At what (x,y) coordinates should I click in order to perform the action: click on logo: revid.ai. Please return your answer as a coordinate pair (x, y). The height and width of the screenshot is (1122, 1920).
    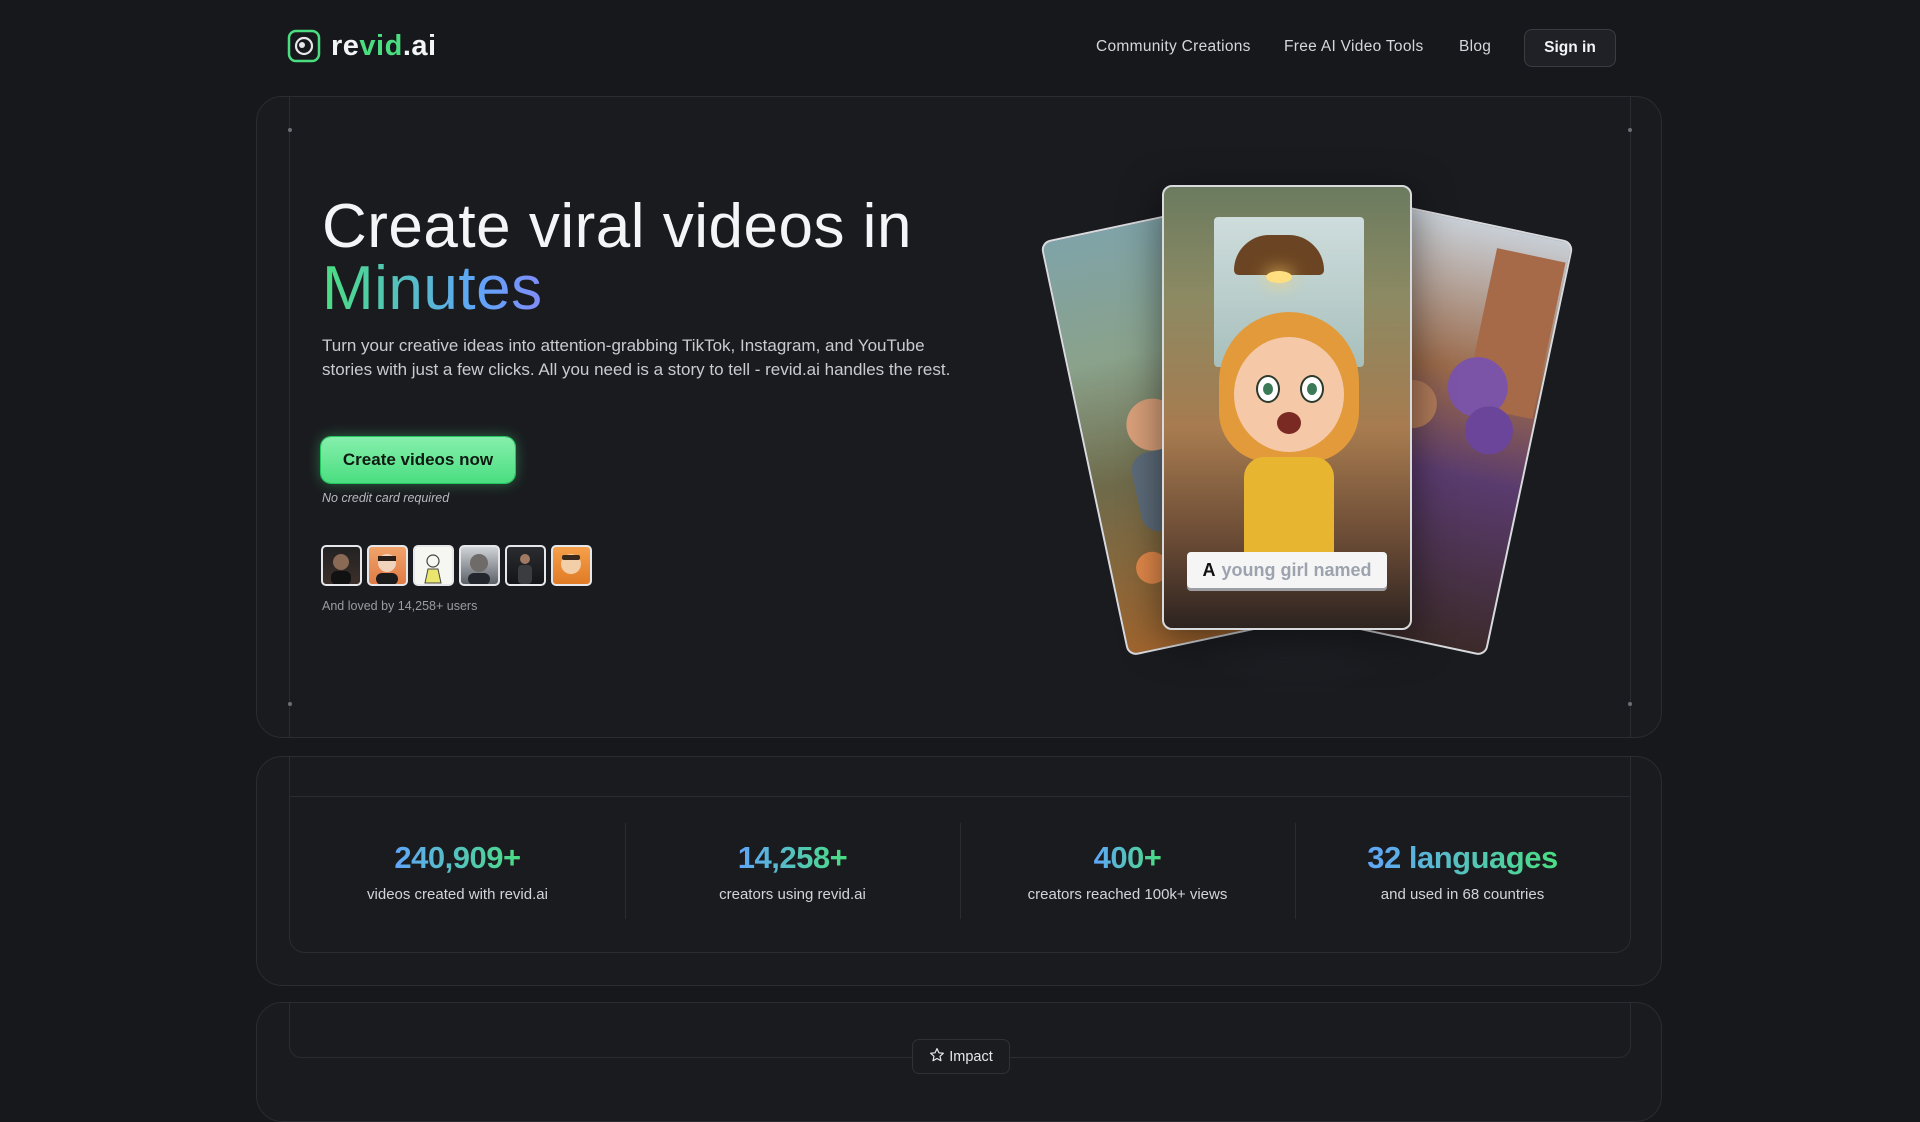
    Looking at the image, I should click on (362, 46).